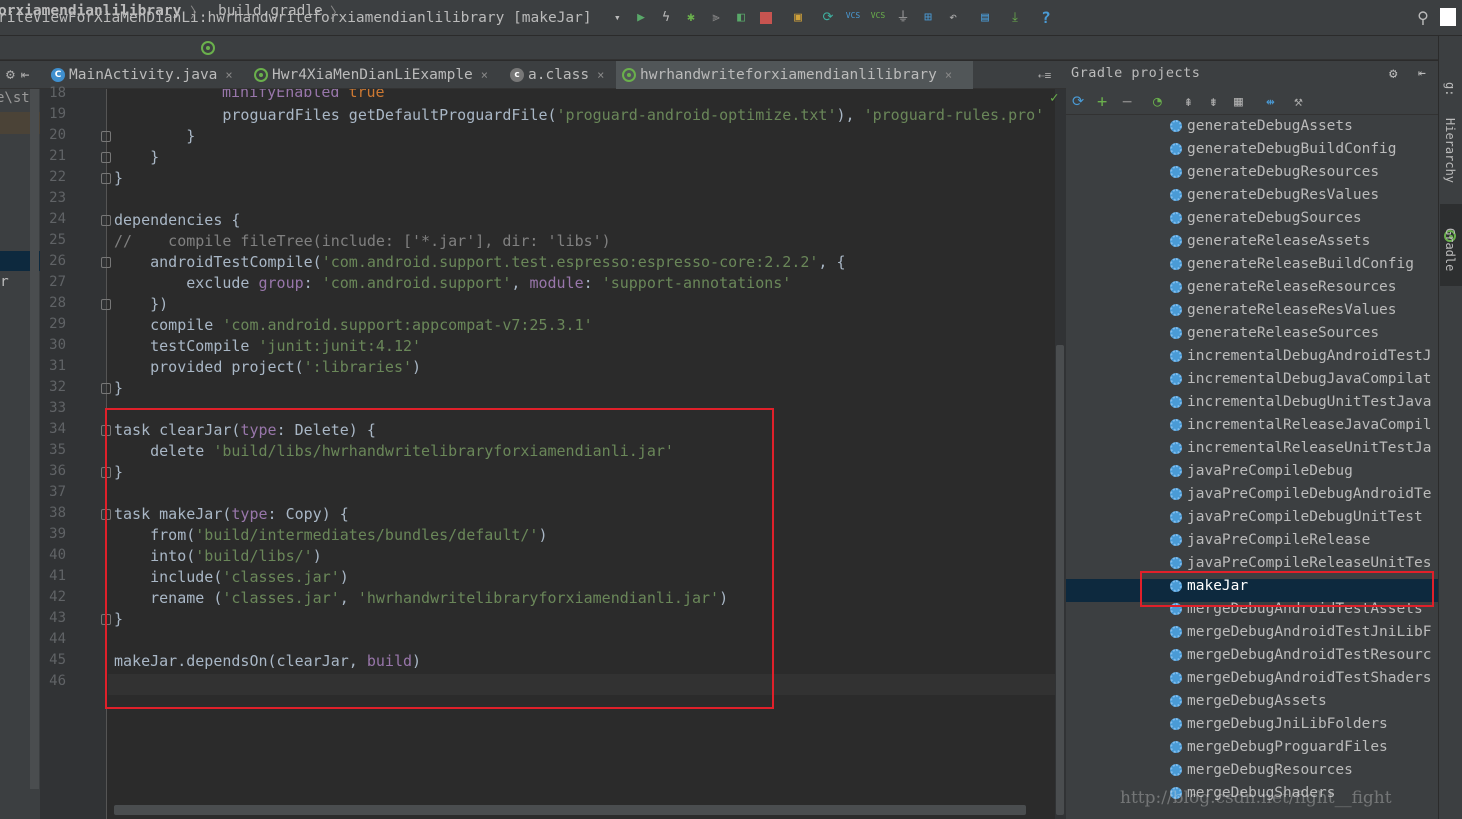 The height and width of the screenshot is (819, 1462). Describe the element at coordinates (1261, 126) in the screenshot. I see `gradle-task-item: generateDebugAssets` at that location.